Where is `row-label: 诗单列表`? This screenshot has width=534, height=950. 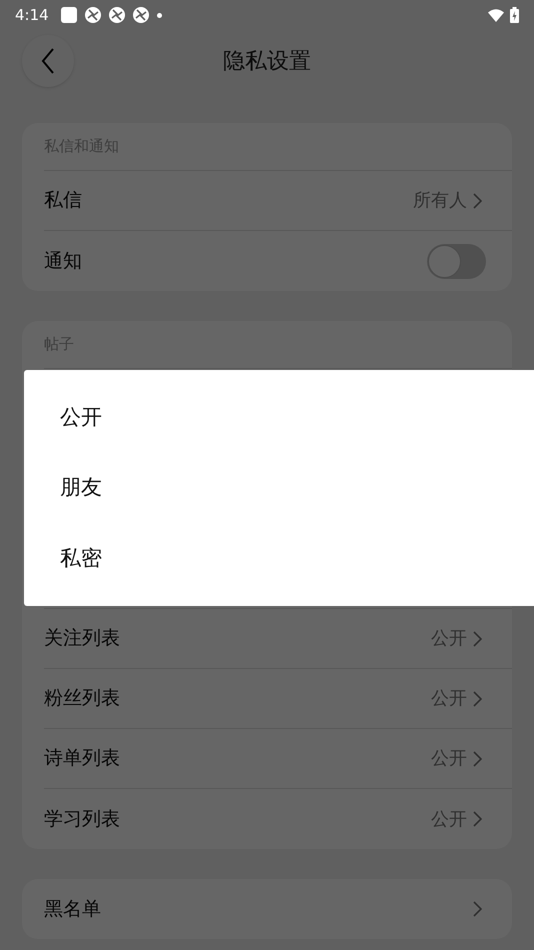 row-label: 诗单列表 is located at coordinates (82, 759).